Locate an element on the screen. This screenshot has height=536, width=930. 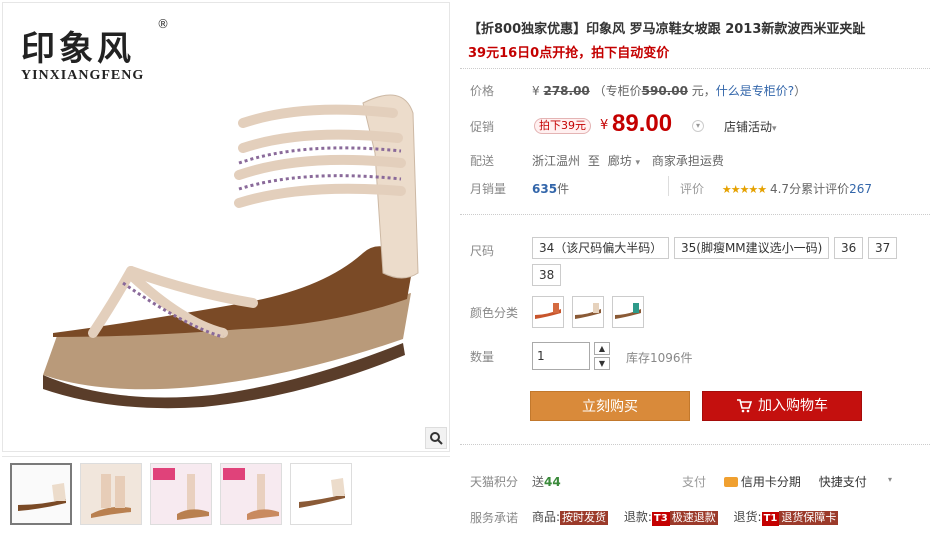
product-subtitle: 39元16日0点开抢，拍下自动变价 is located at coordinates (569, 53).